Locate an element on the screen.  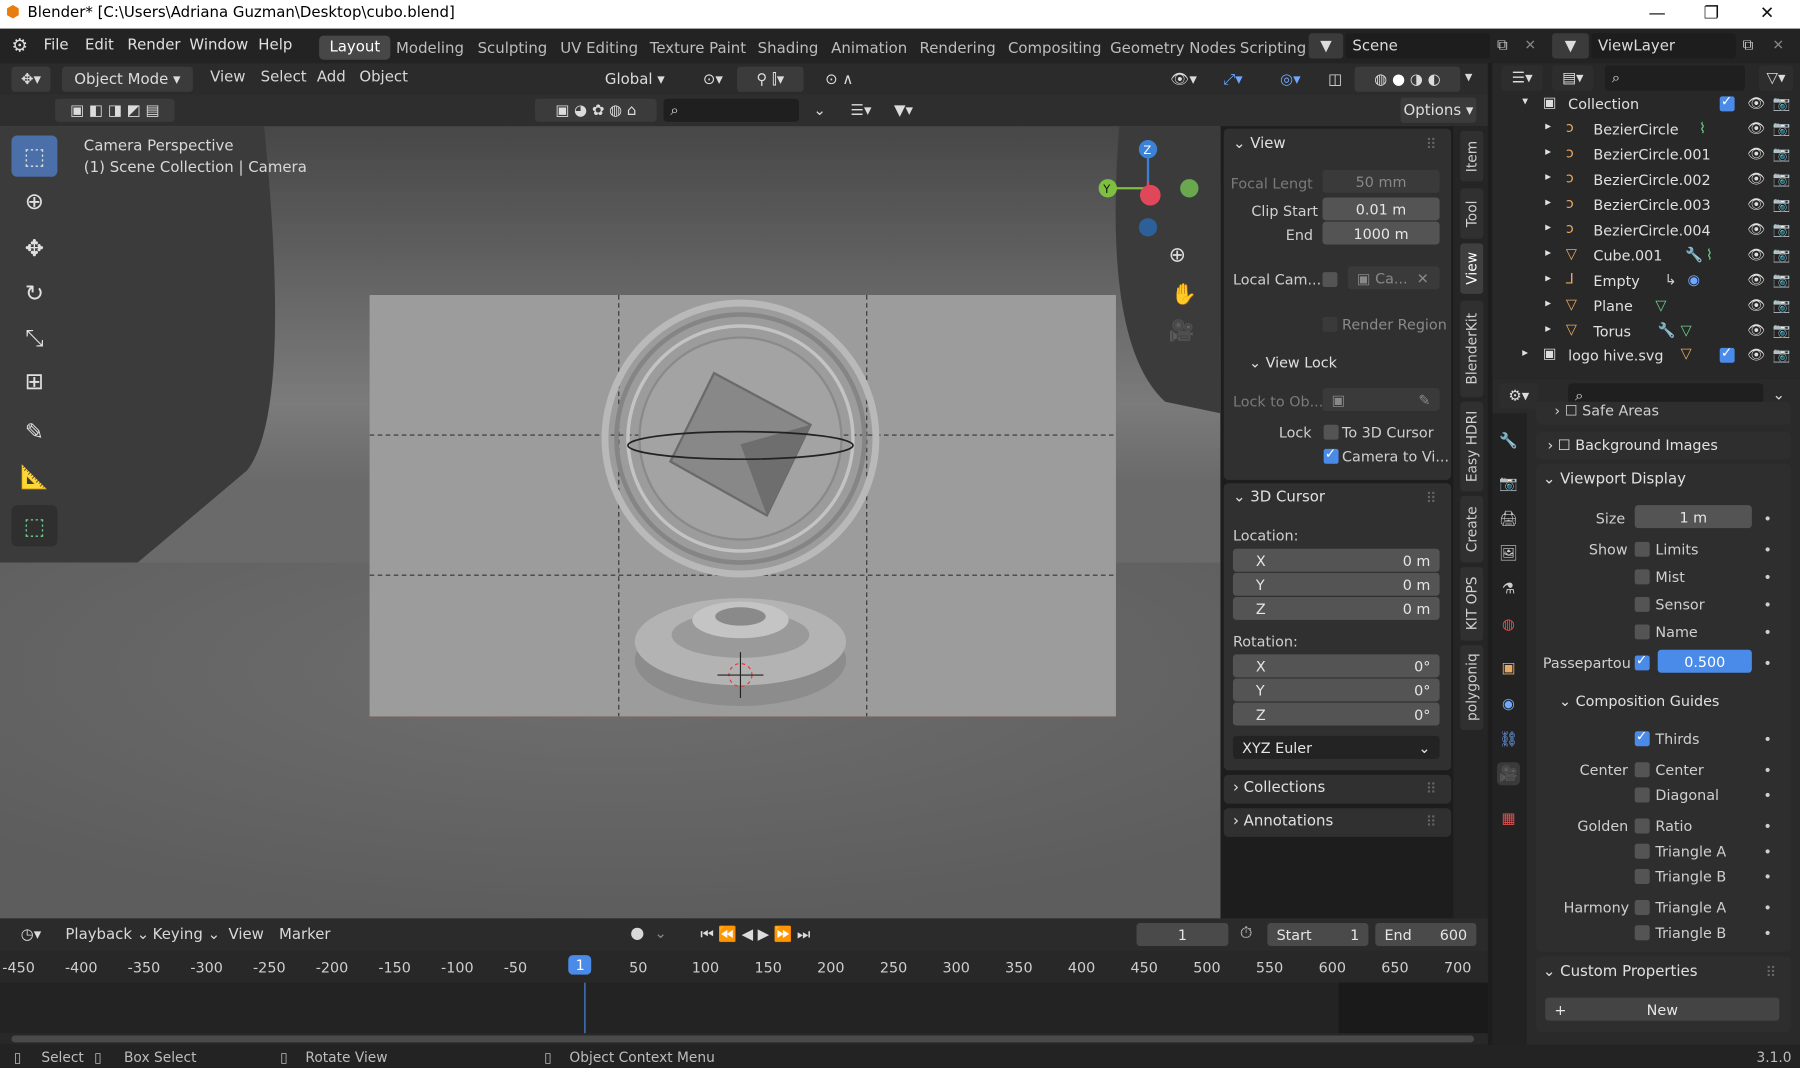
render-properties-icon: 📷 is located at coordinates (1508, 483).